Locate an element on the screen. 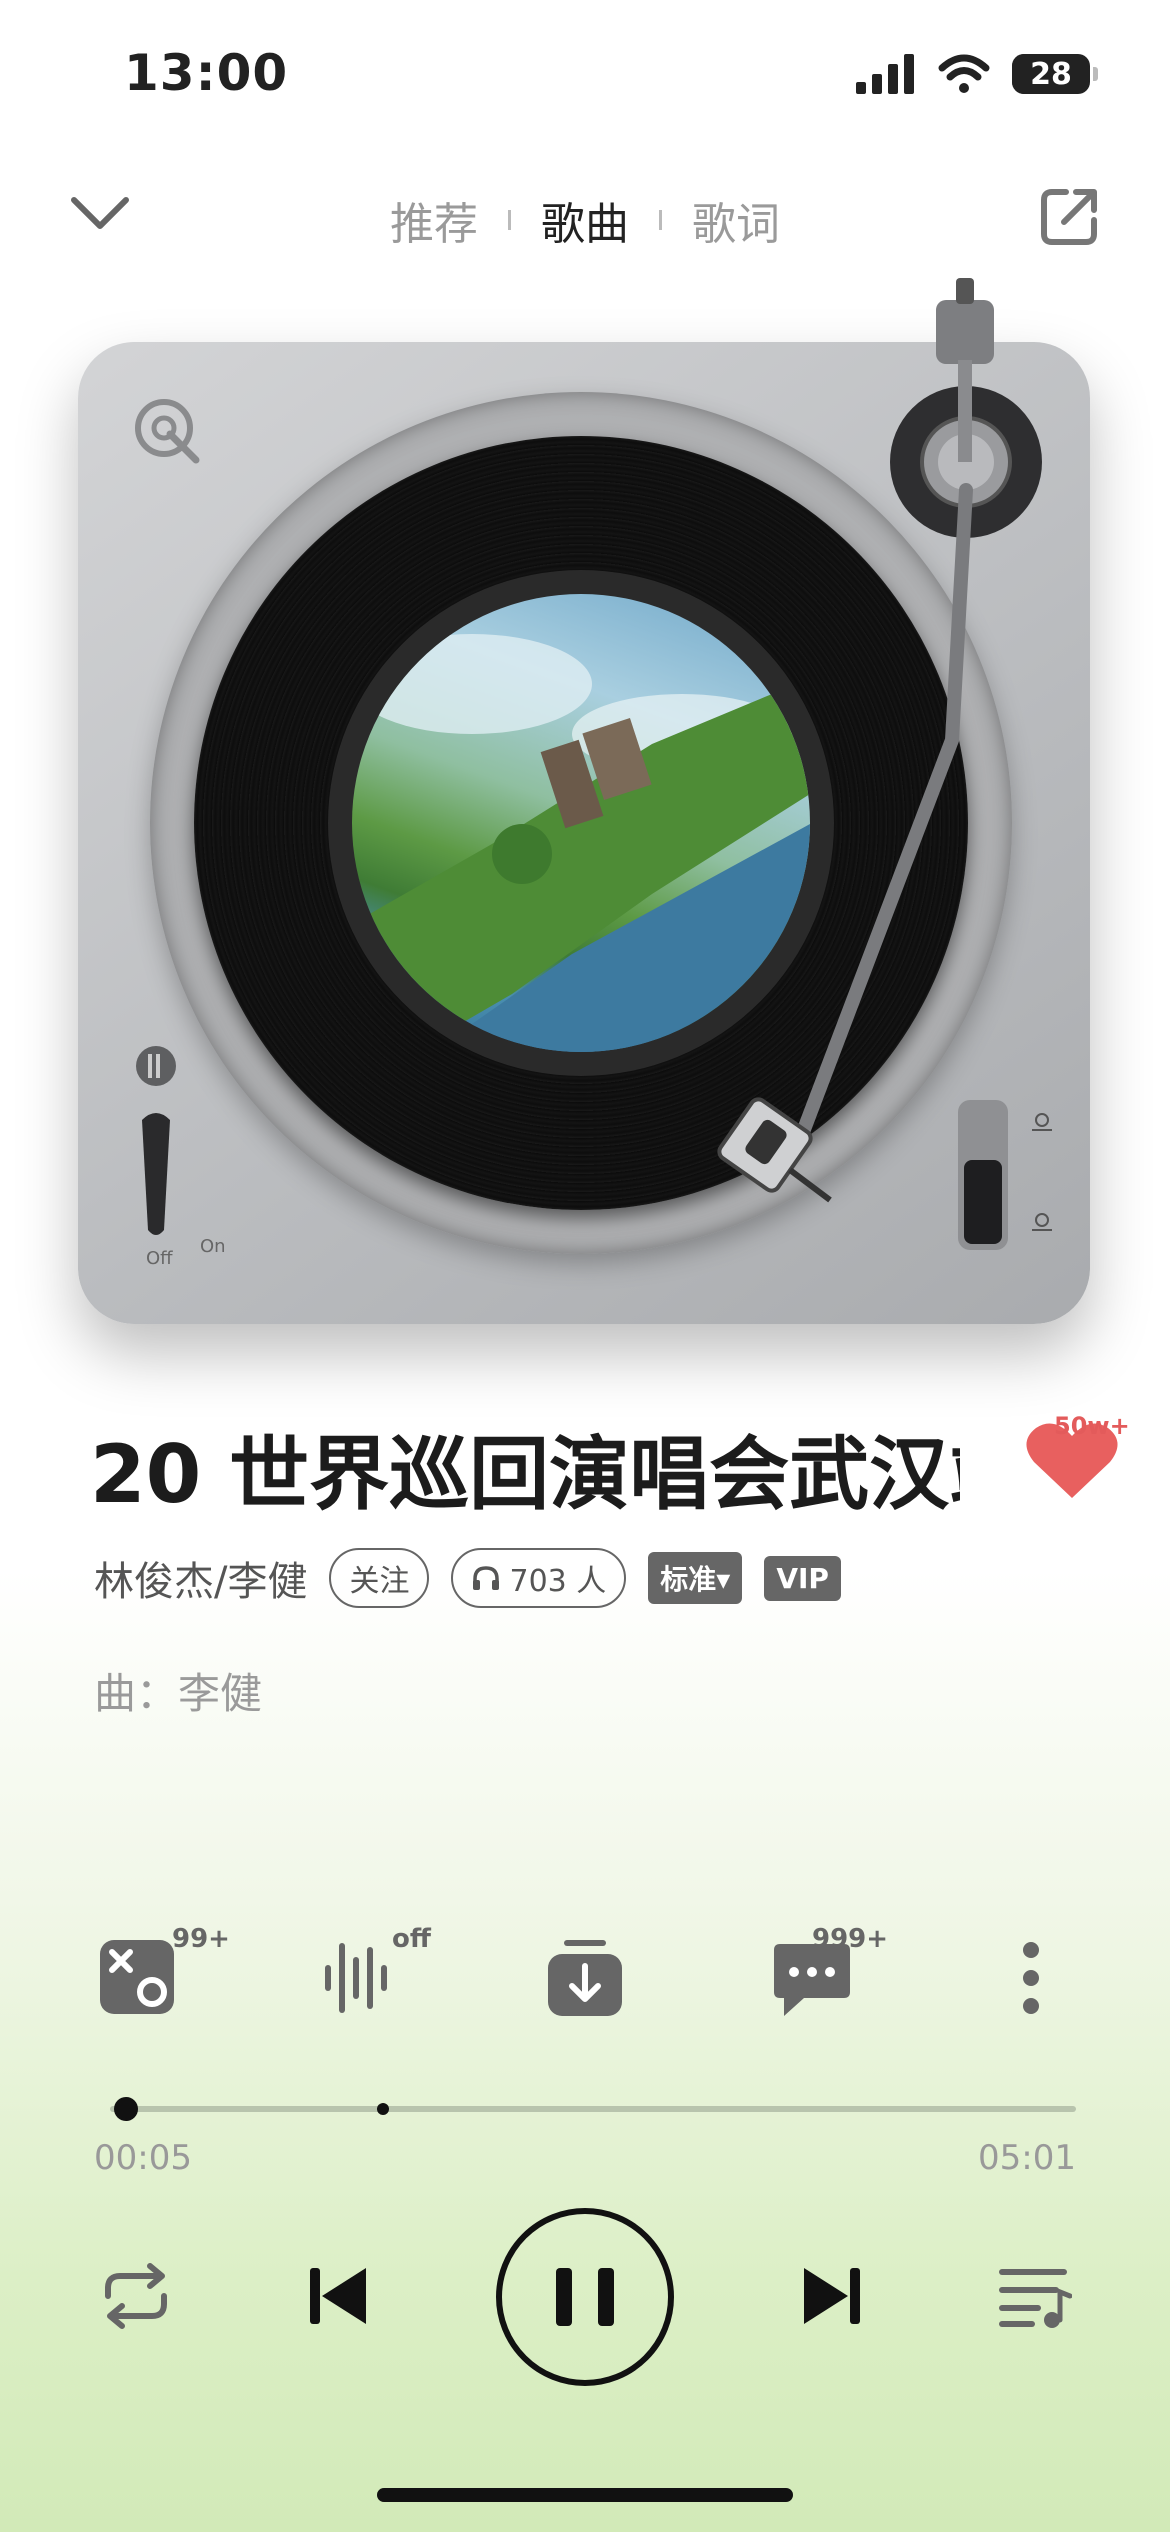 This screenshot has height=2532, width=1170. like-count: 50w+ is located at coordinates (1092, 1426).